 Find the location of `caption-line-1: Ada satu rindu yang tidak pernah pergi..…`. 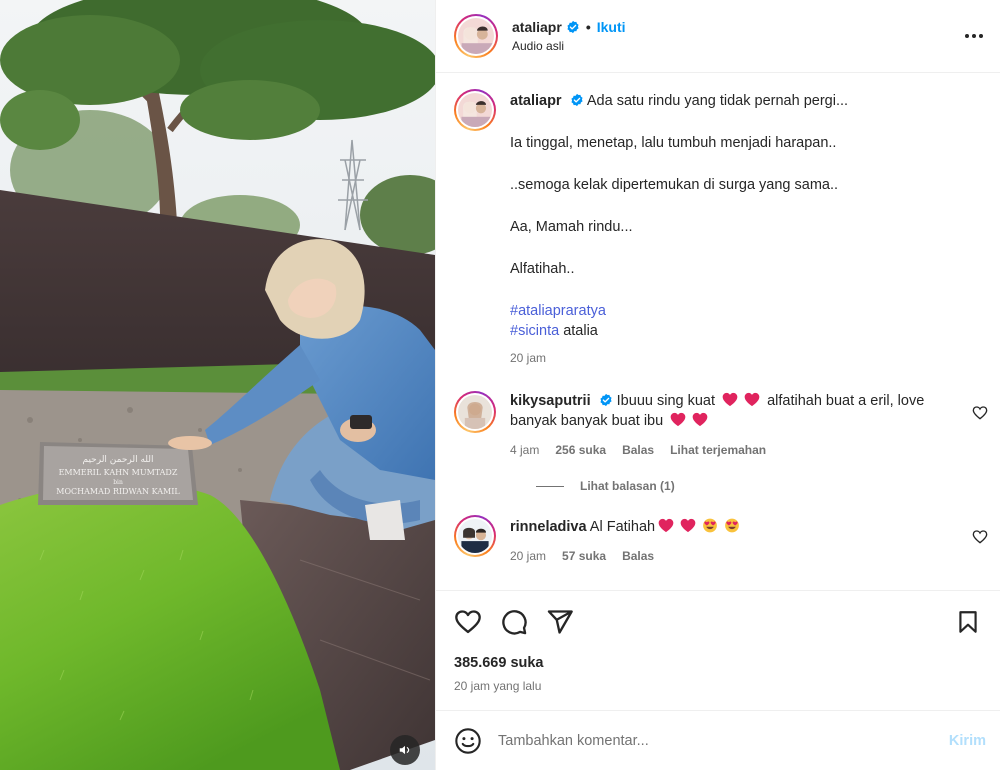

caption-line-1: Ada satu rindu yang tidak pernah pergi..… is located at coordinates (717, 101).